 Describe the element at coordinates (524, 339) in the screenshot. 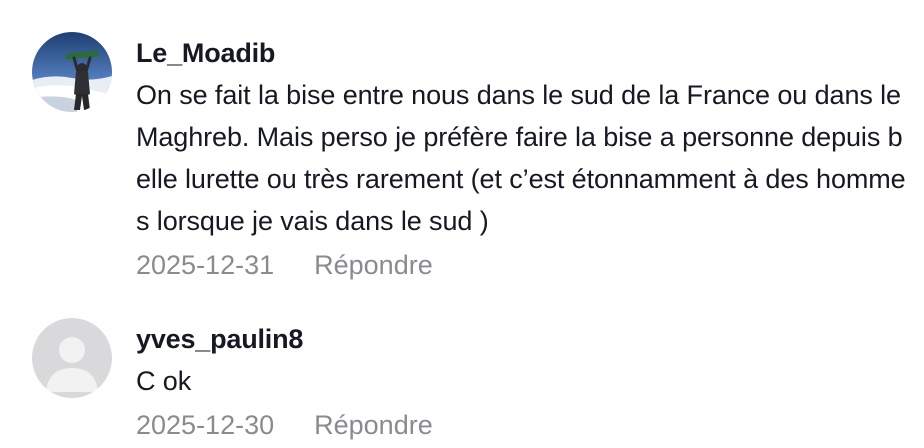

I see `comment-username: yves_paulin8` at that location.